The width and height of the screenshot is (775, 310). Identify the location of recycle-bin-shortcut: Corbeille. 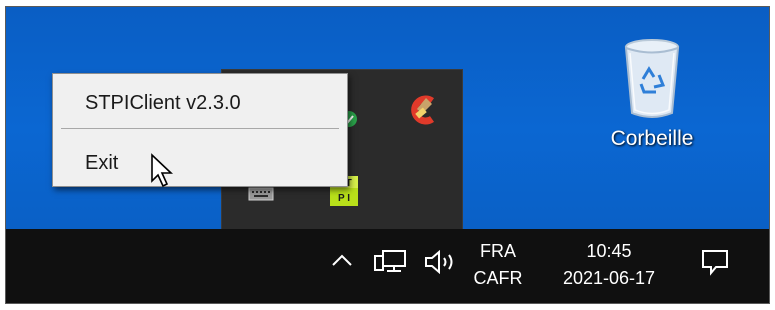
(652, 107).